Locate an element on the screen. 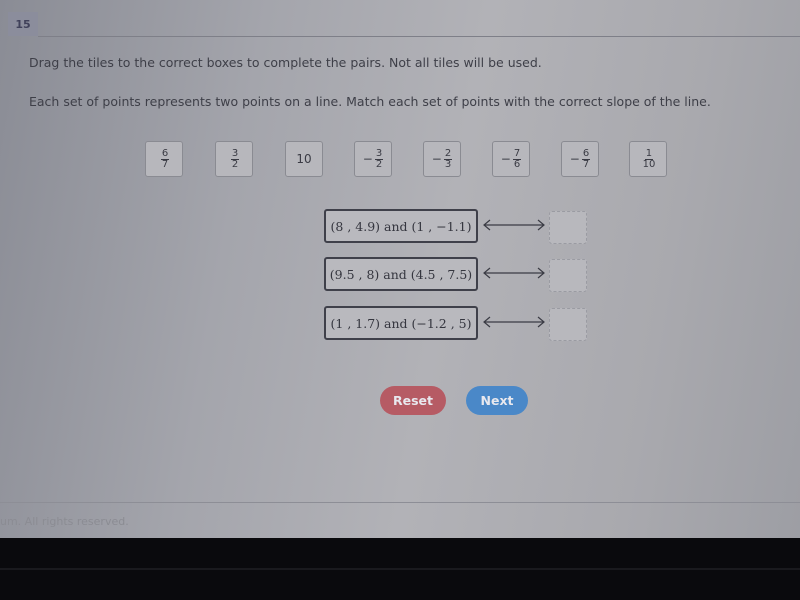  tile-6-7: 6 7 is located at coordinates (164, 159).